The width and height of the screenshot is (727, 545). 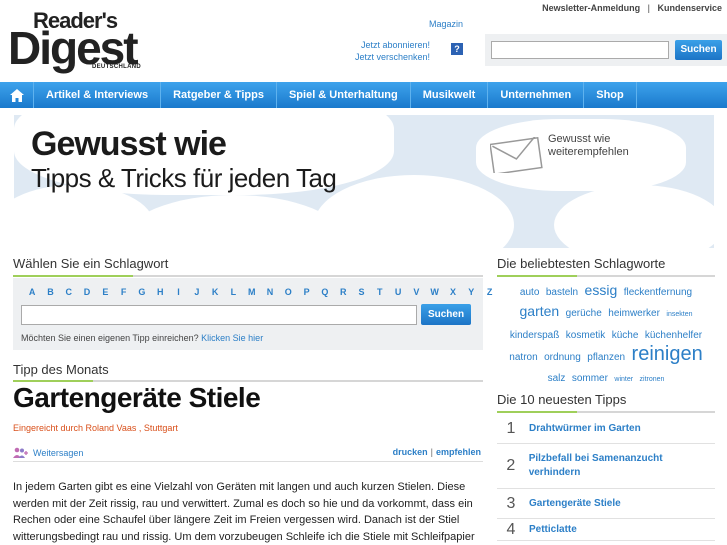 I want to click on letter-link: L, so click(x=233, y=292).